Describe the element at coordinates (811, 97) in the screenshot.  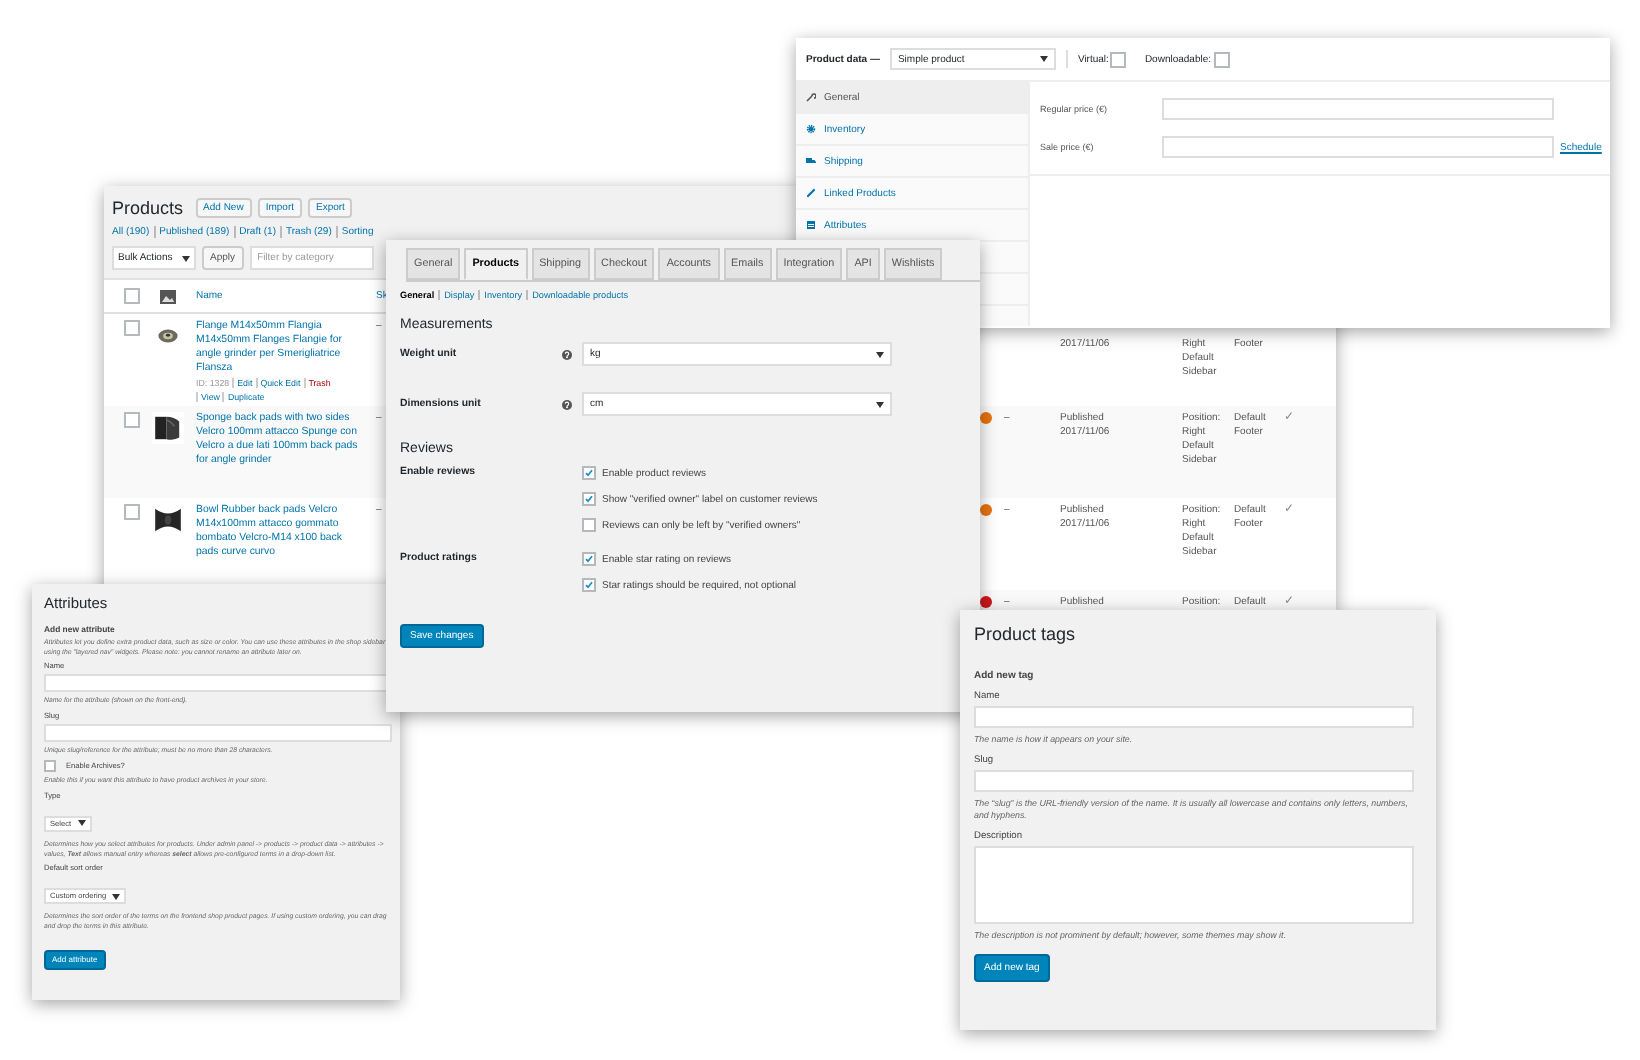
I see `wrench-icon` at that location.